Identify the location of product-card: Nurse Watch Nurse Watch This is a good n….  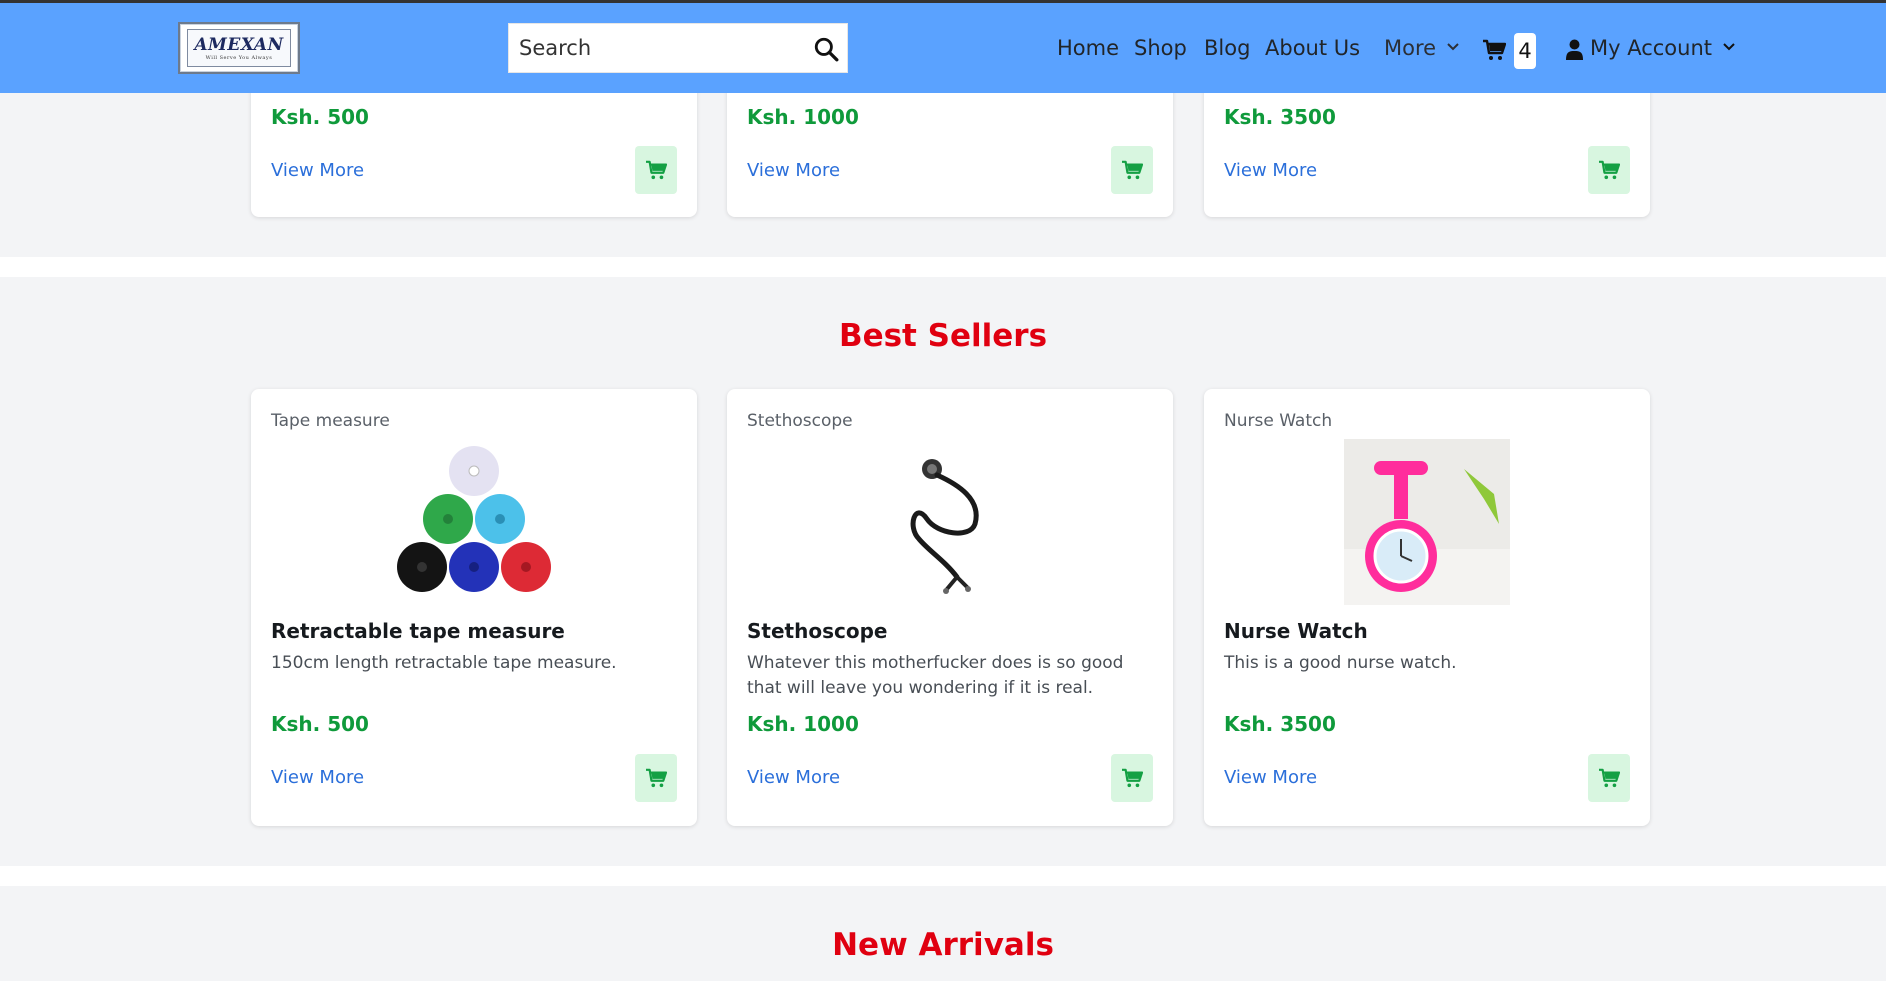
(1427, 607).